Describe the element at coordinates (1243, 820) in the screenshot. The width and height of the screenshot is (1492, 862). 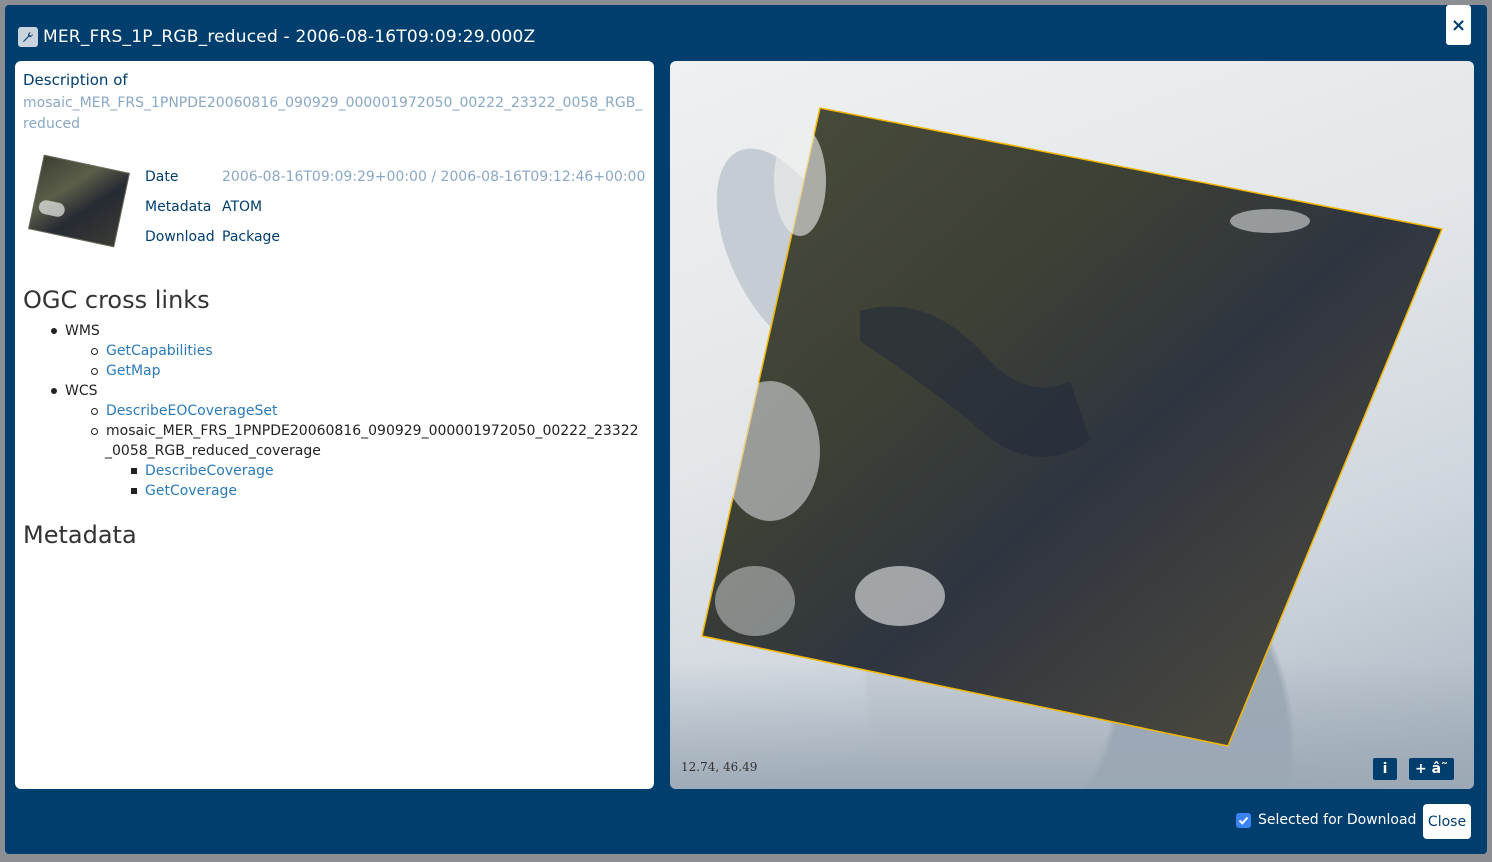
I see `checkbox-checked-icon` at that location.